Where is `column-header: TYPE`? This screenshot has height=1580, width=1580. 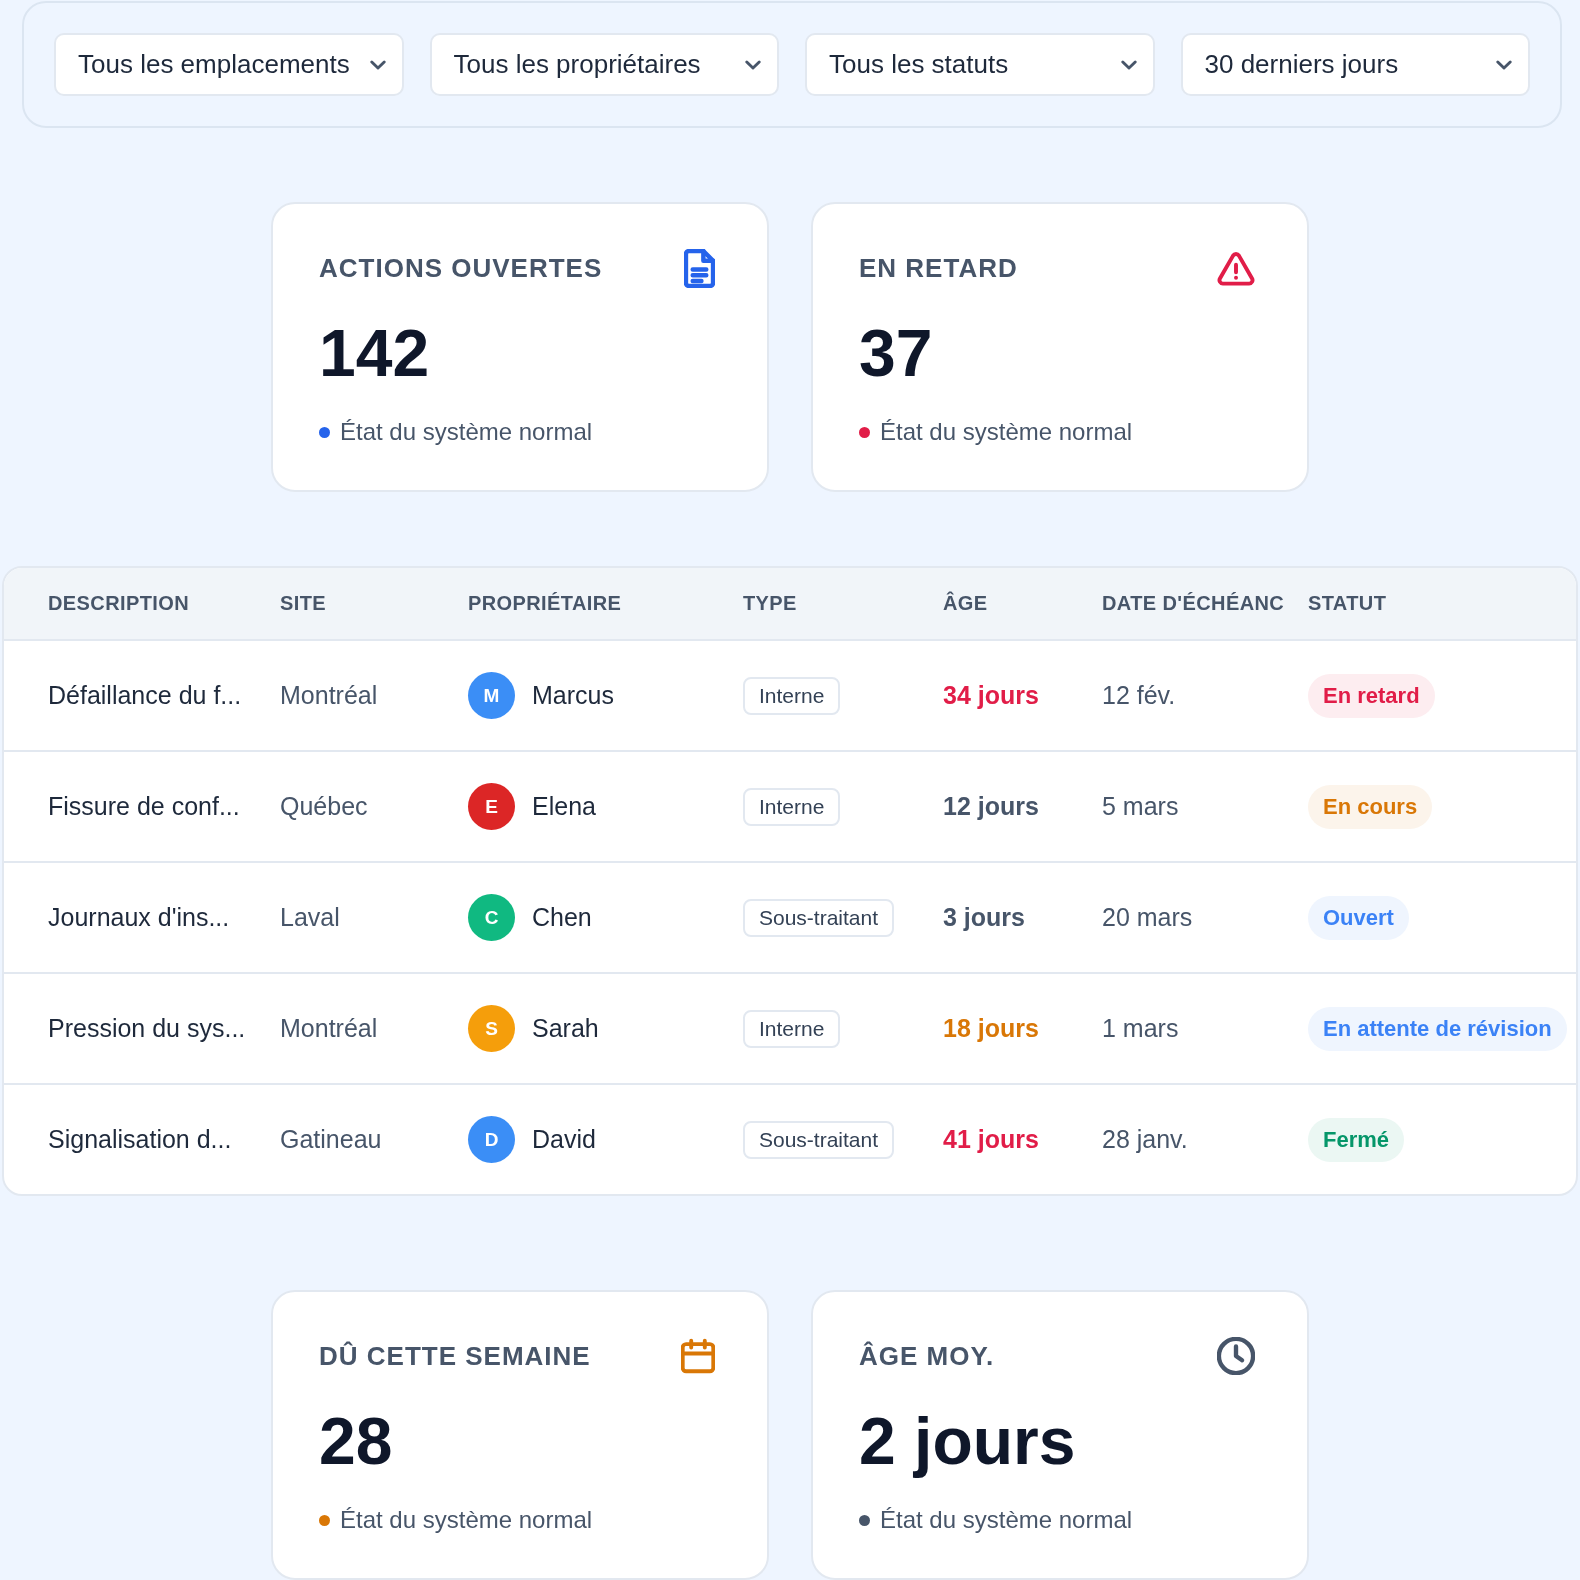 column-header: TYPE is located at coordinates (770, 603).